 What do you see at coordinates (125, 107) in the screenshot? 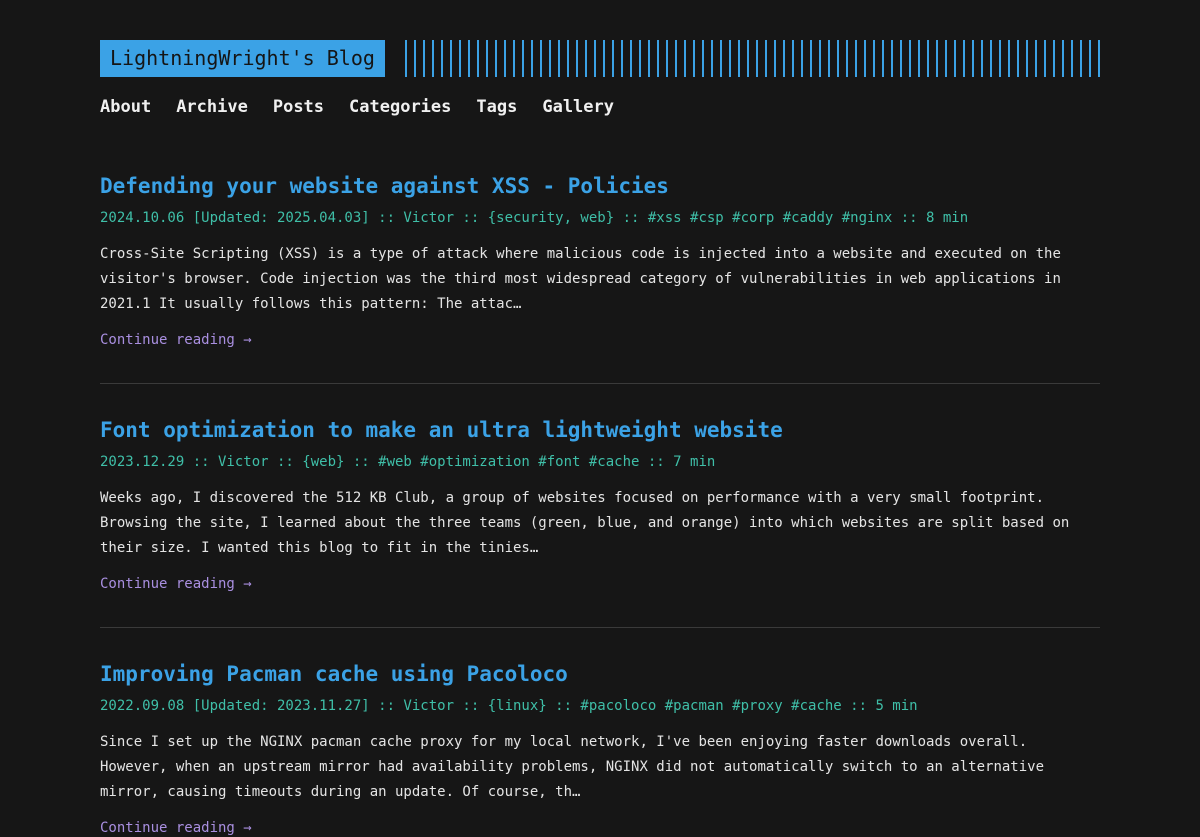
I see `nav-item-about: About` at bounding box center [125, 107].